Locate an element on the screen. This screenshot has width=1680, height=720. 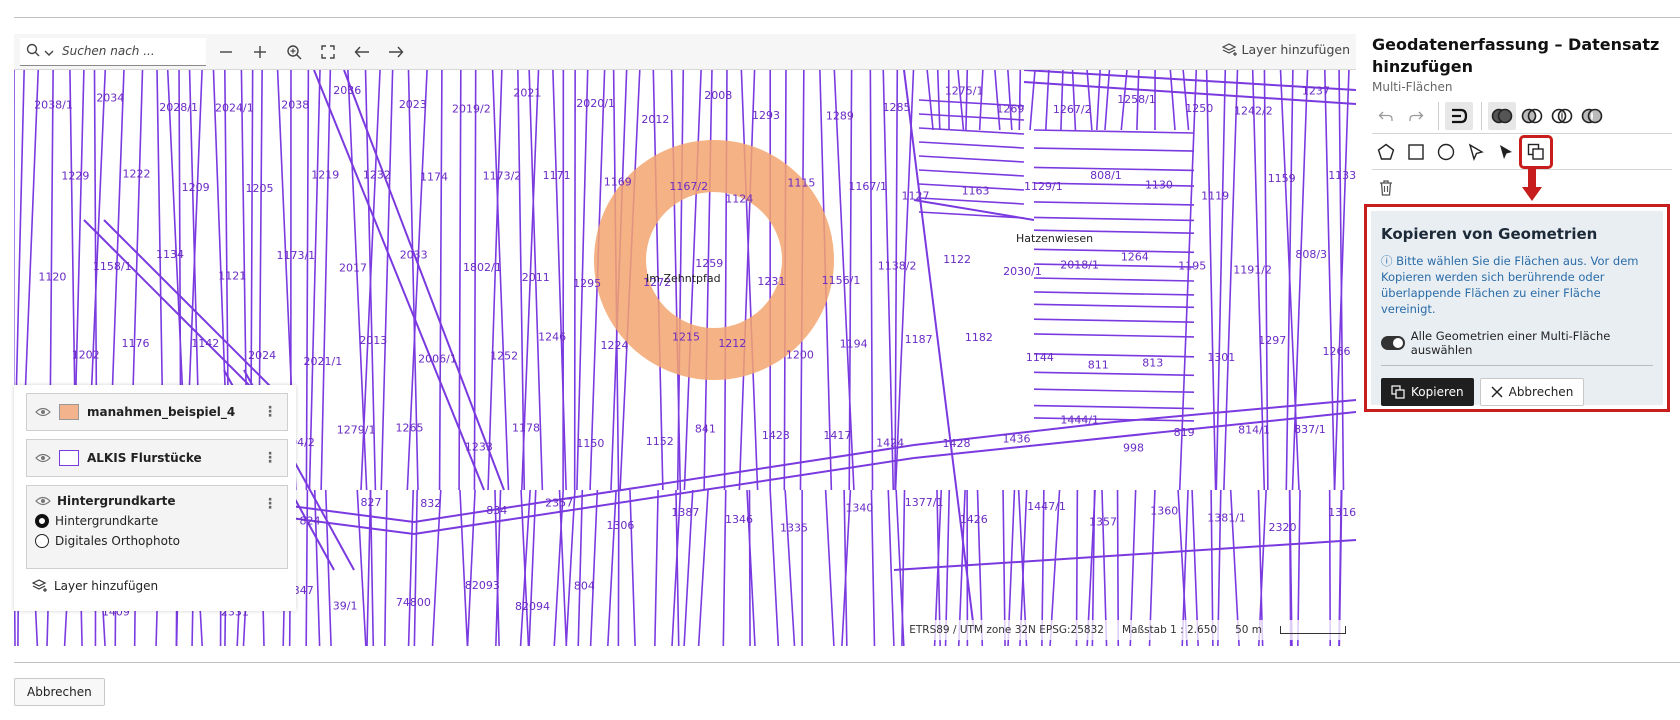
parcel-label: 1426 is located at coordinates (974, 519).